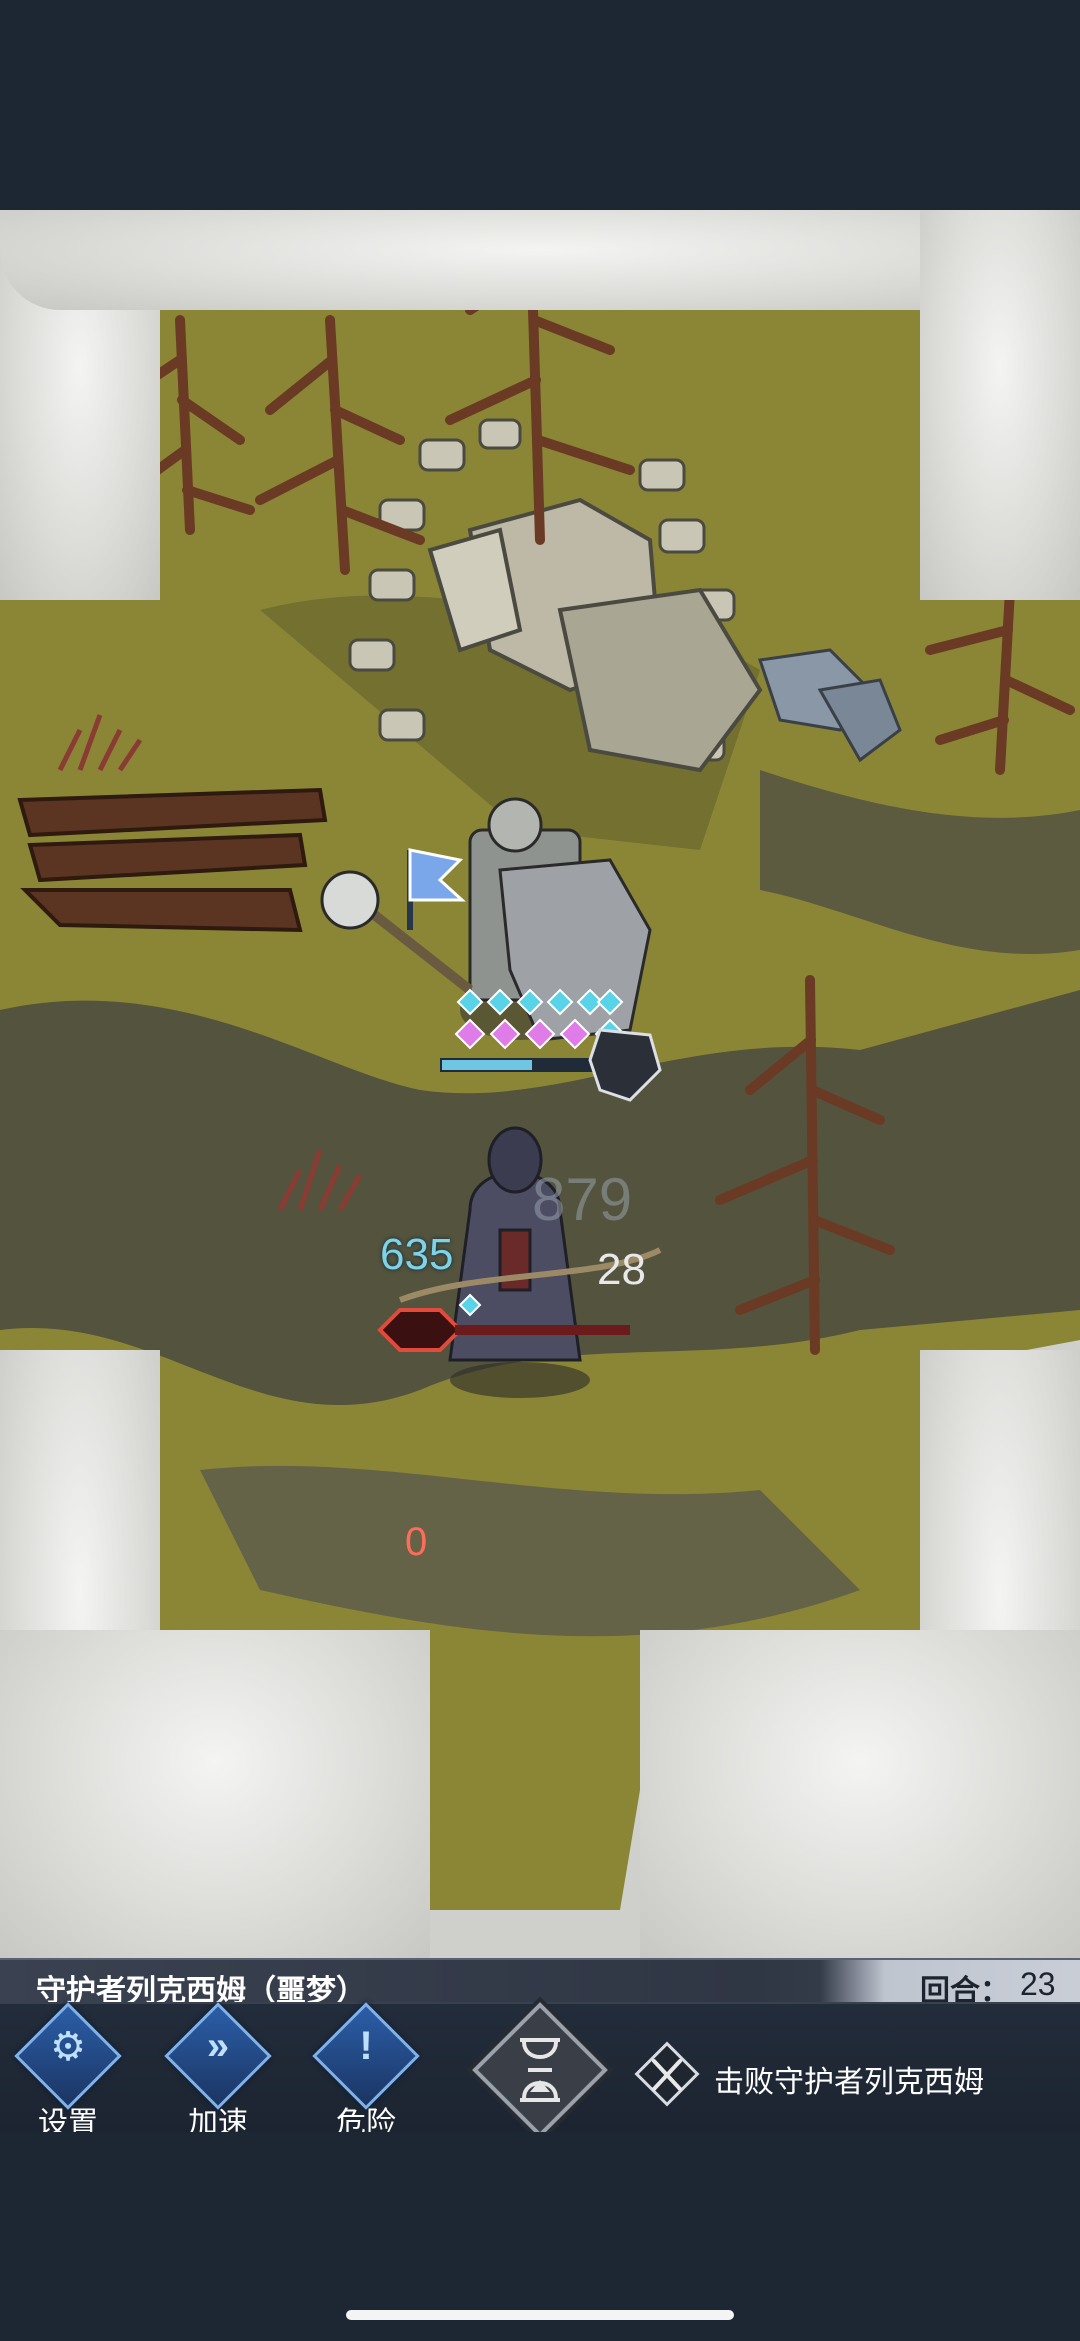 The image size is (1080, 2341). Describe the element at coordinates (68, 2047) in the screenshot. I see `gear-icon: ⚙` at that location.